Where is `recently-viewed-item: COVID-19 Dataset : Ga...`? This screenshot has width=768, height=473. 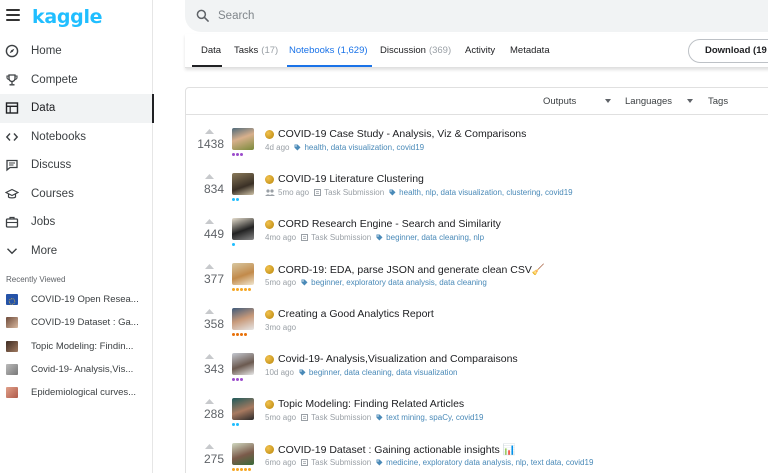
recently-viewed-item: COVID-19 Dataset : Ga... is located at coordinates (76, 322).